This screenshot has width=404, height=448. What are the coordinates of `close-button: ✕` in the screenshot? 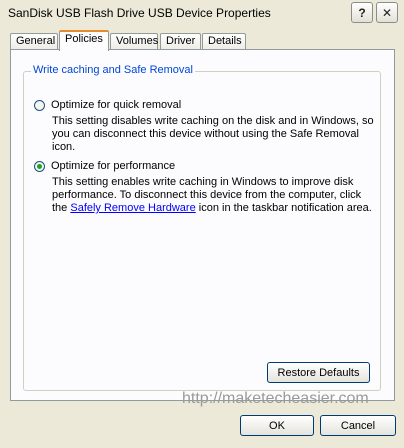 It's located at (387, 12).